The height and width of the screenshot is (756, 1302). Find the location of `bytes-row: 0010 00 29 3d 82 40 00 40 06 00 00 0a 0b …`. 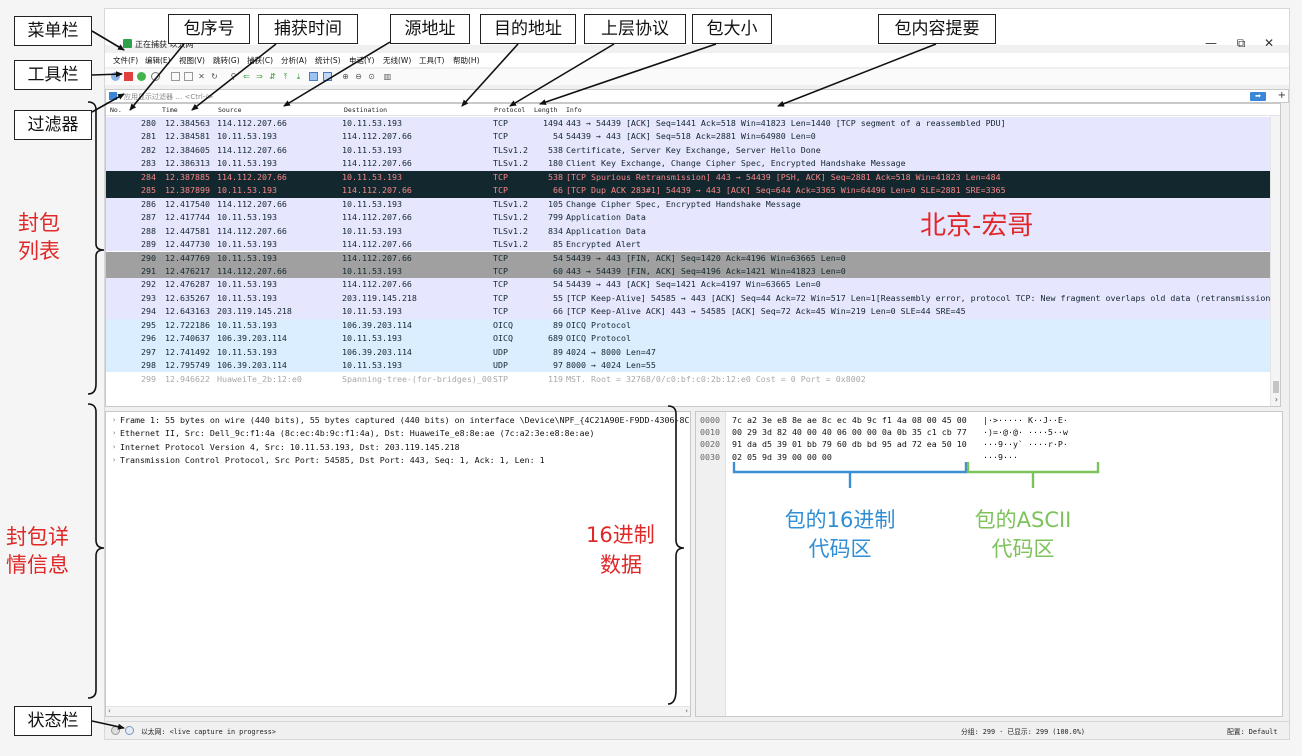

bytes-row: 0010 00 29 3d 82 40 00 40 06 00 00 0a 0b … is located at coordinates (989, 432).